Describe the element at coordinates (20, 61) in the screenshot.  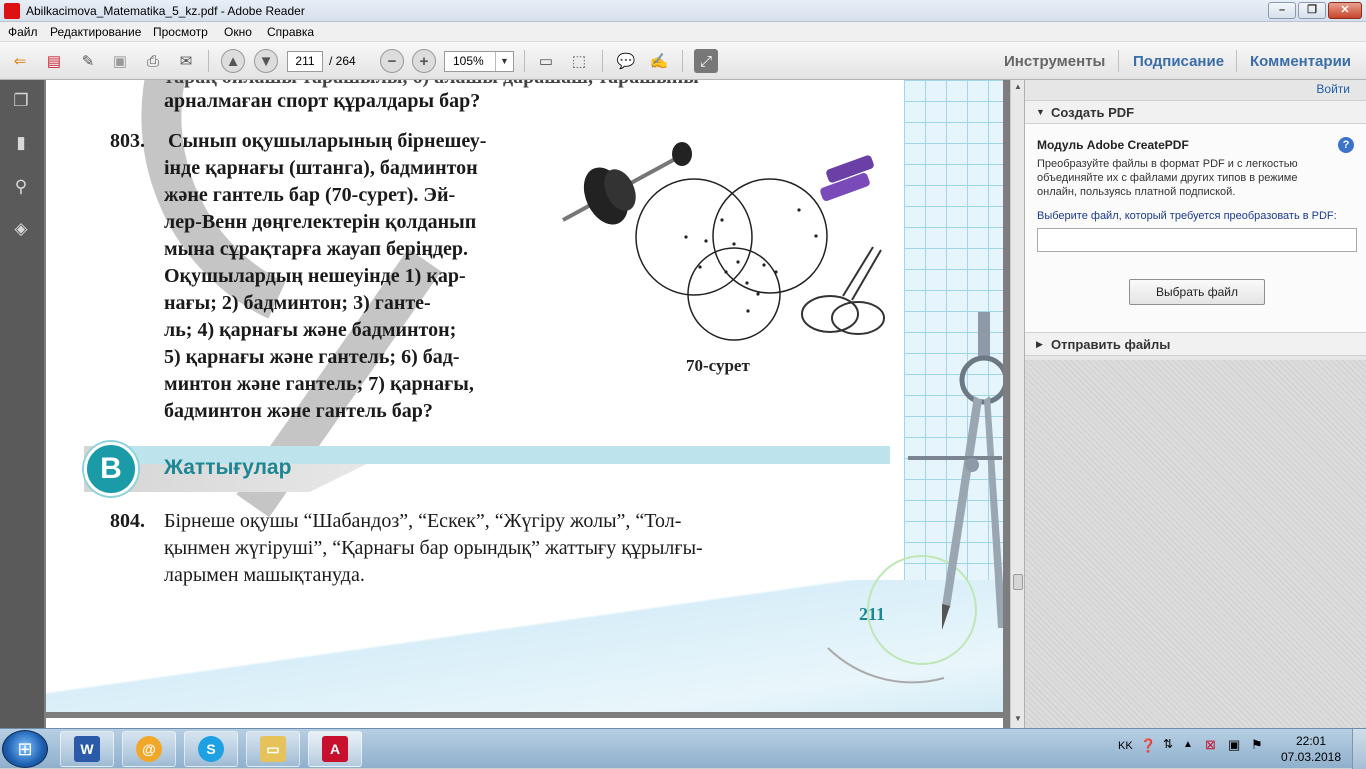
I see `open-file-icon: ⇐` at that location.